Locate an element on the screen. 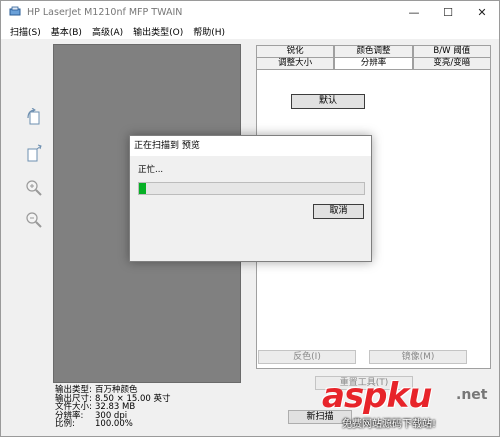 Image resolution: width=500 pixels, height=437 pixels. zoom-out-icon is located at coordinates (34, 220).